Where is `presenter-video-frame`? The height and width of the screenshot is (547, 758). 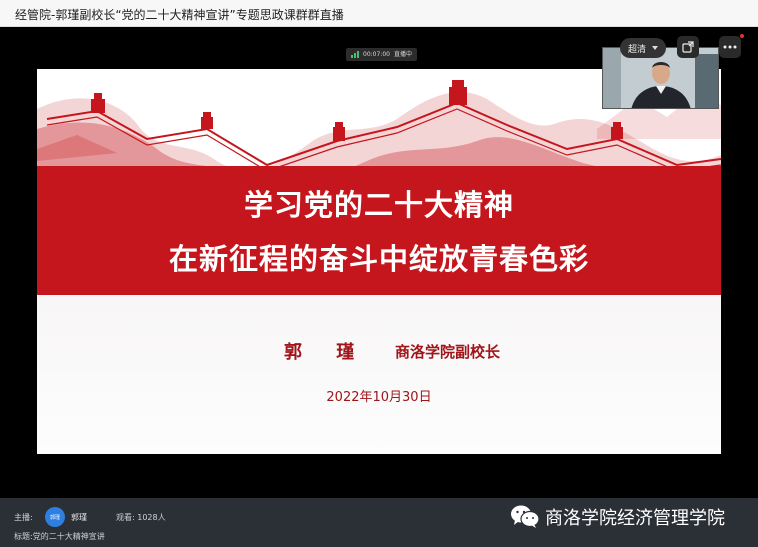 presenter-video-frame is located at coordinates (660, 78).